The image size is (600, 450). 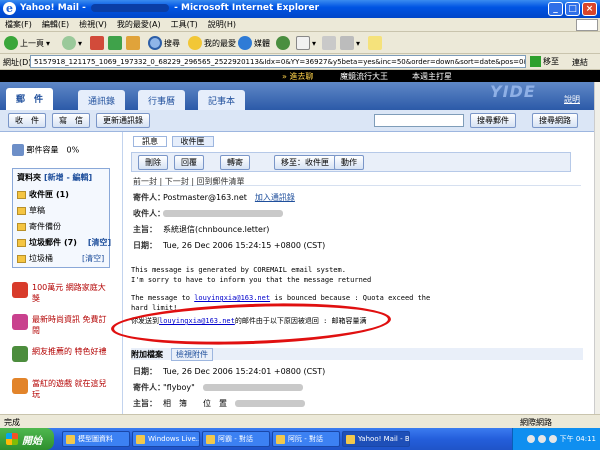 I want to click on redacted-sender, so click(x=252, y=387).